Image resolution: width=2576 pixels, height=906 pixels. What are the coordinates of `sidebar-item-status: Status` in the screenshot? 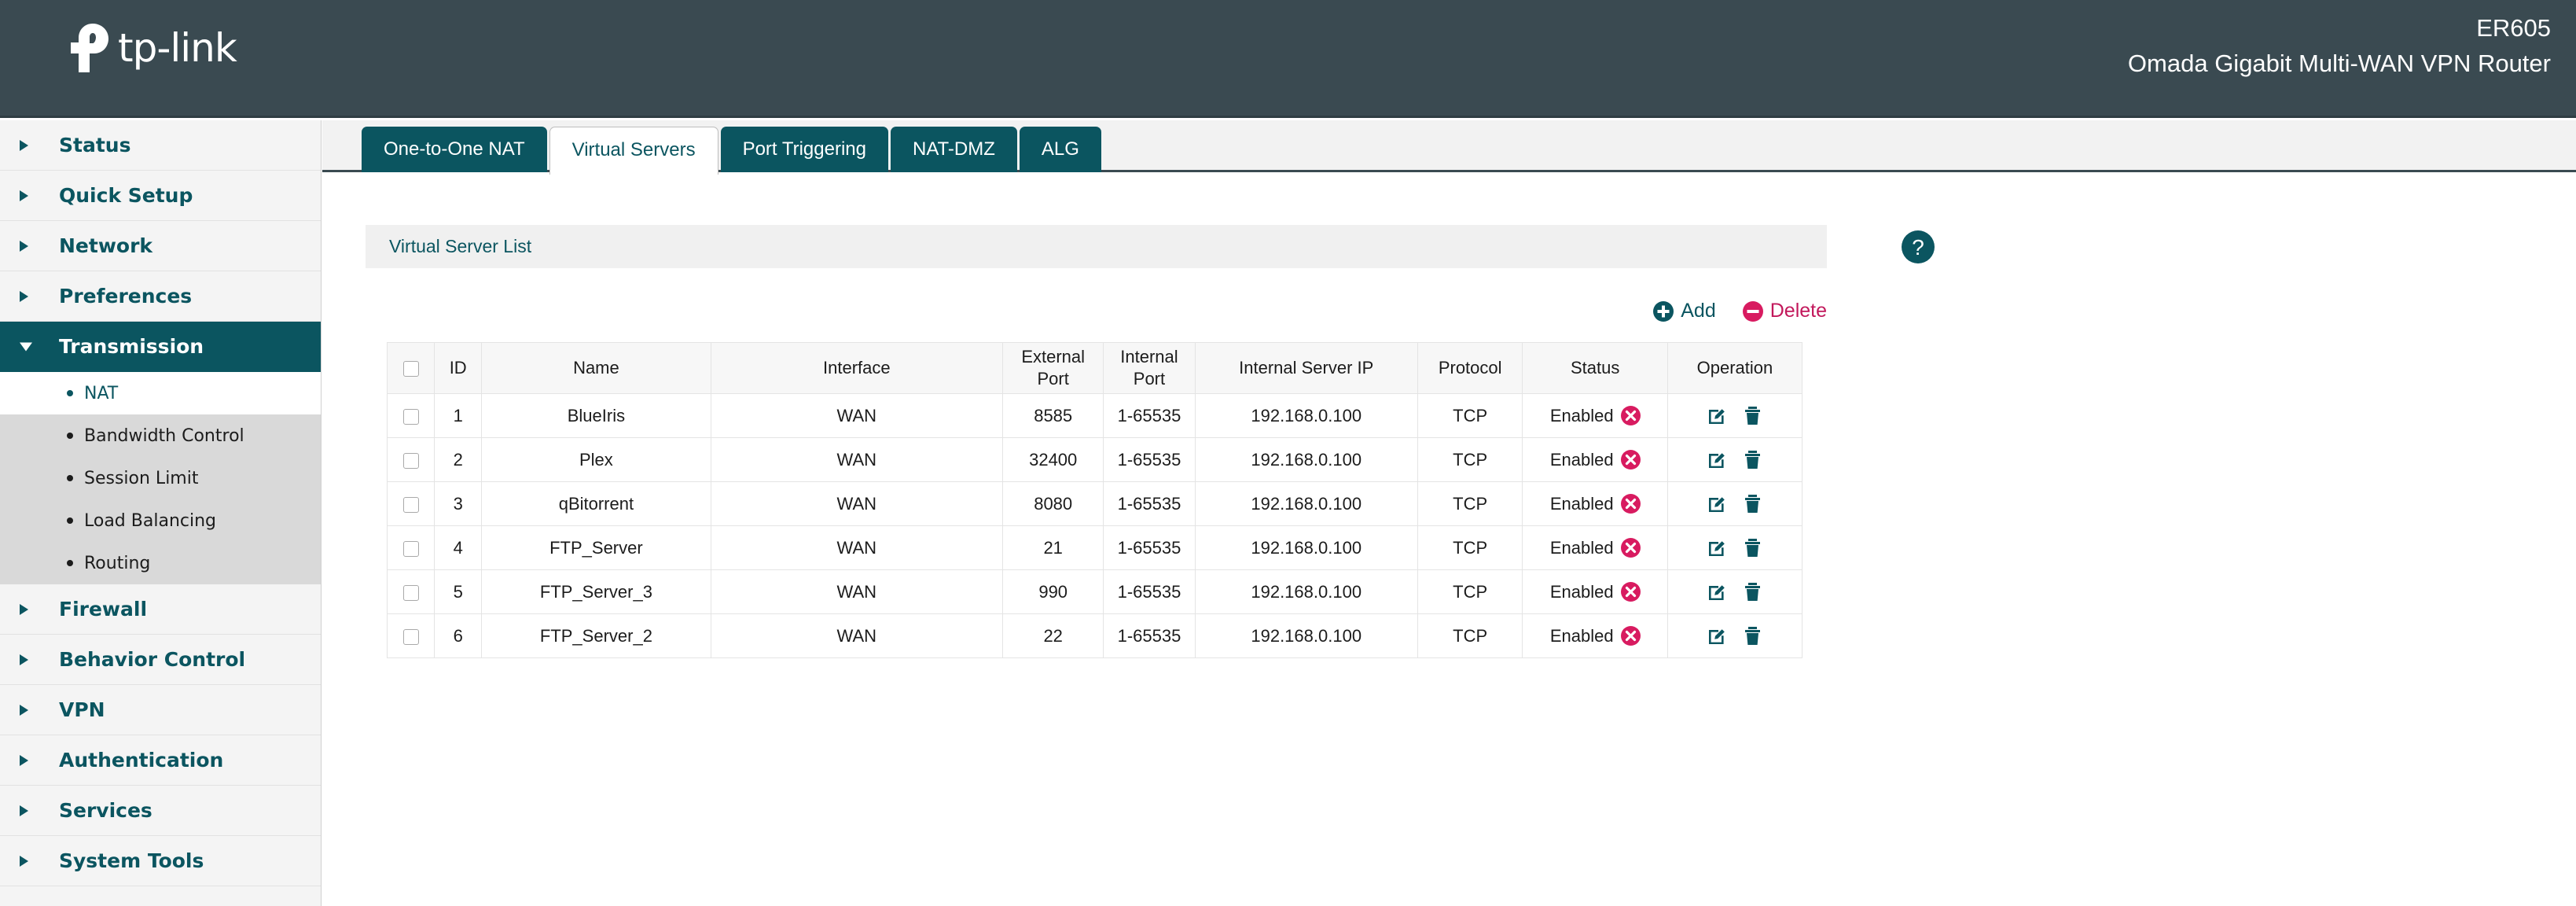 It's located at (160, 145).